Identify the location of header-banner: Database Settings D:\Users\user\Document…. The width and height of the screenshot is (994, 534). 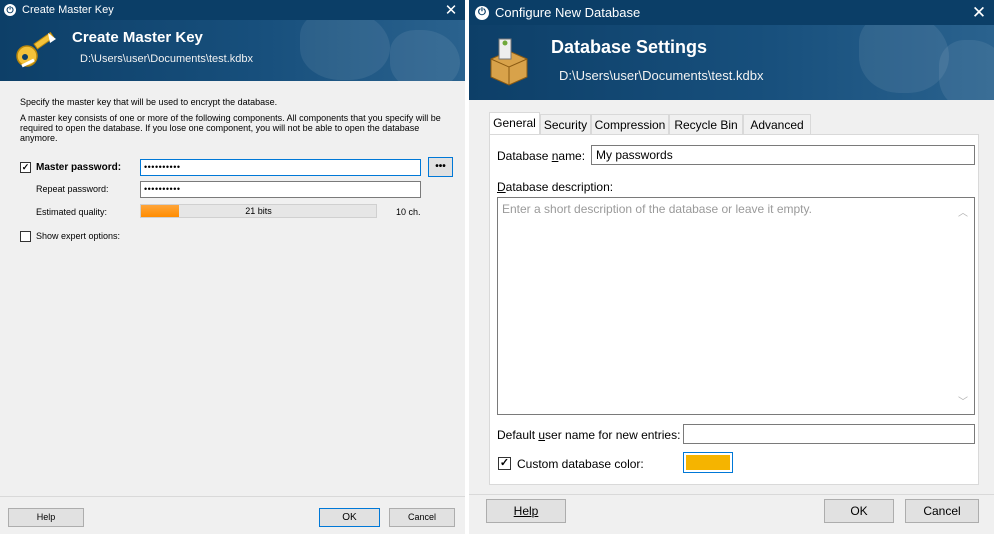
(731, 62).